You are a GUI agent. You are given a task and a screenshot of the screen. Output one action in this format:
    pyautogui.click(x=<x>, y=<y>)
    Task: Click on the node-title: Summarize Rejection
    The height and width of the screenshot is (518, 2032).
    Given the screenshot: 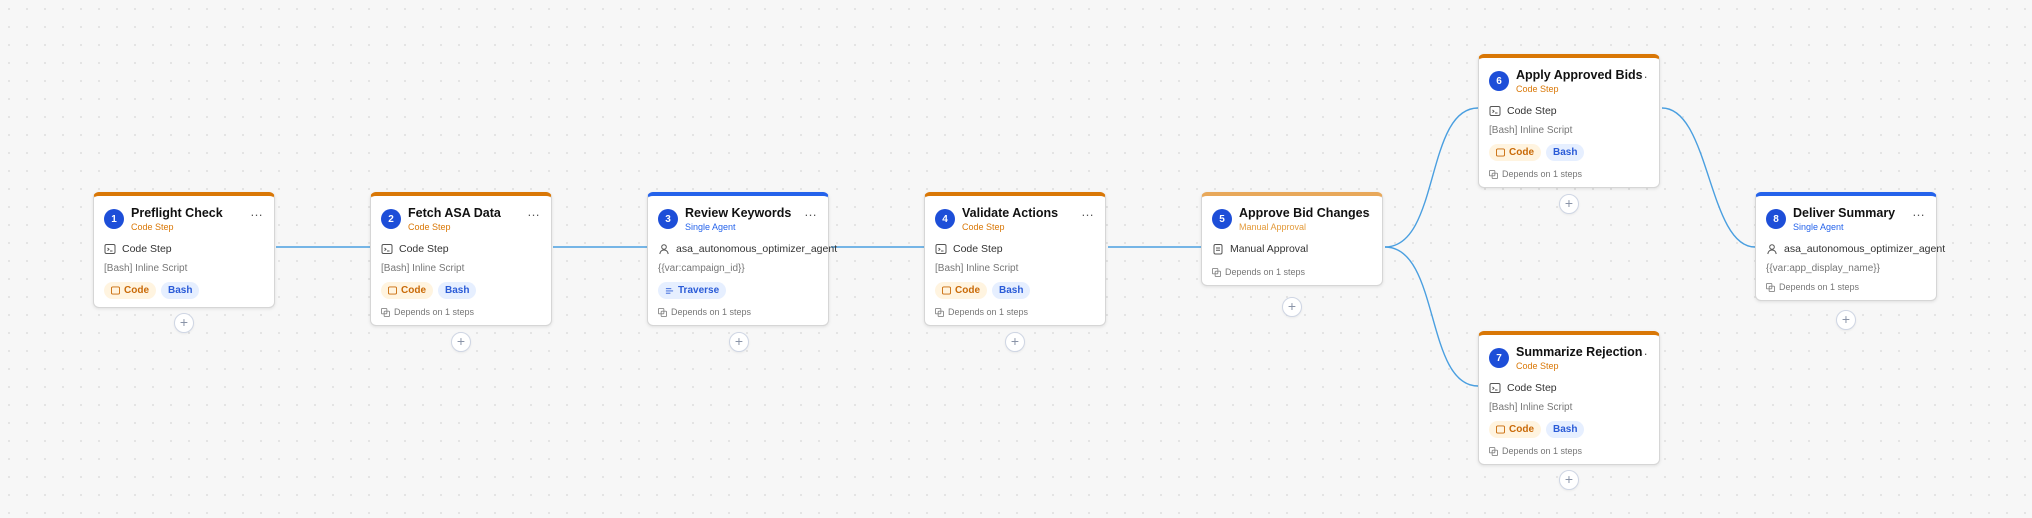 What is the action you would take?
    pyautogui.click(x=1579, y=352)
    